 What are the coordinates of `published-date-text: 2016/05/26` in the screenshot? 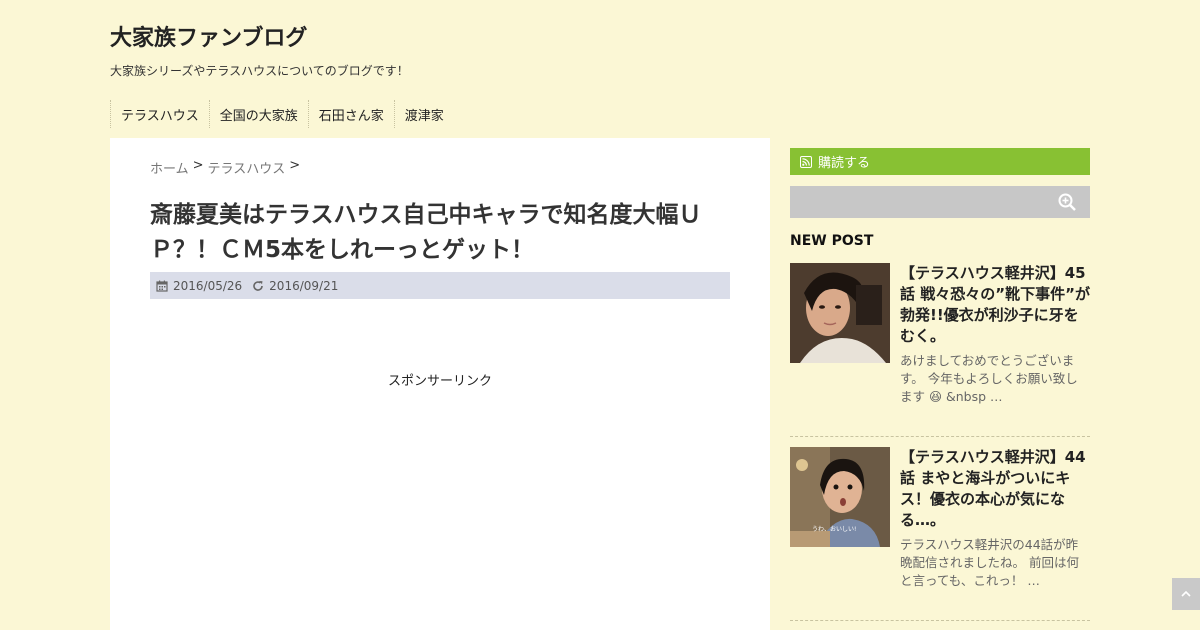 It's located at (208, 285).